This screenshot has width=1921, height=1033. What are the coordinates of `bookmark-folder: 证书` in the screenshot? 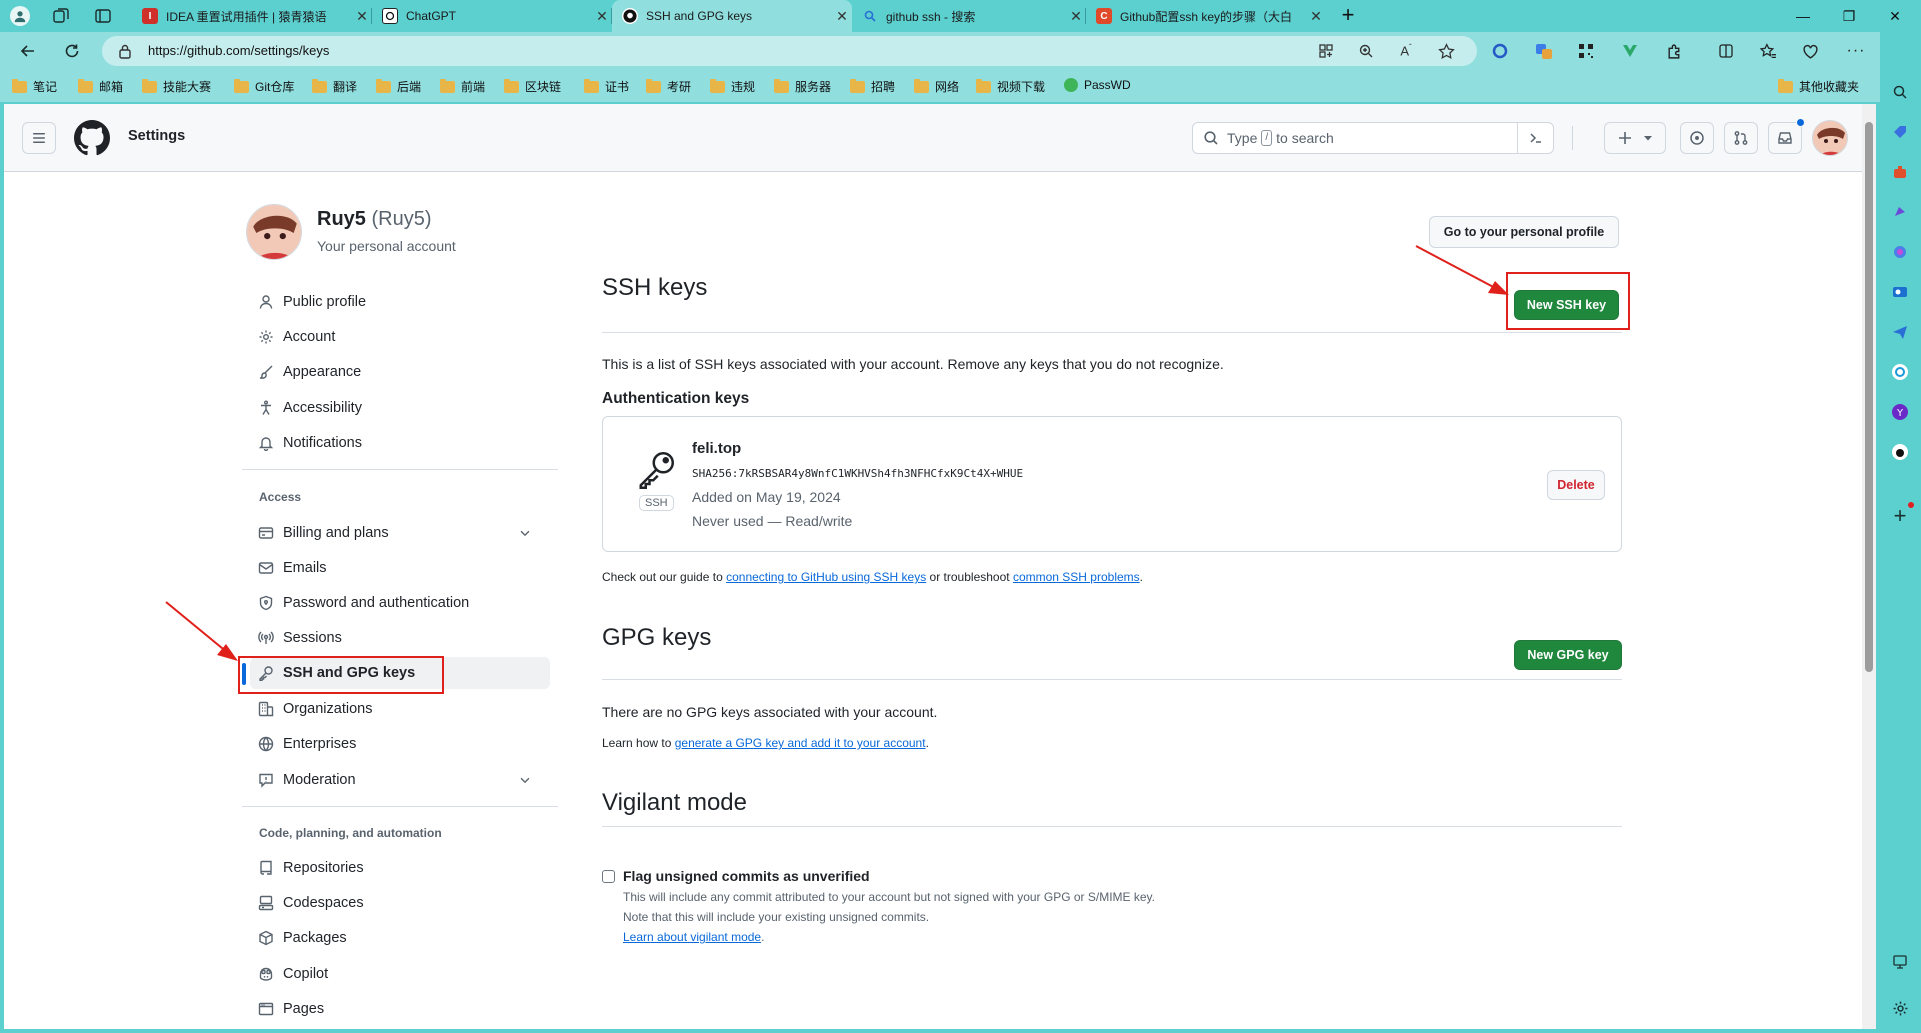 It's located at (606, 86).